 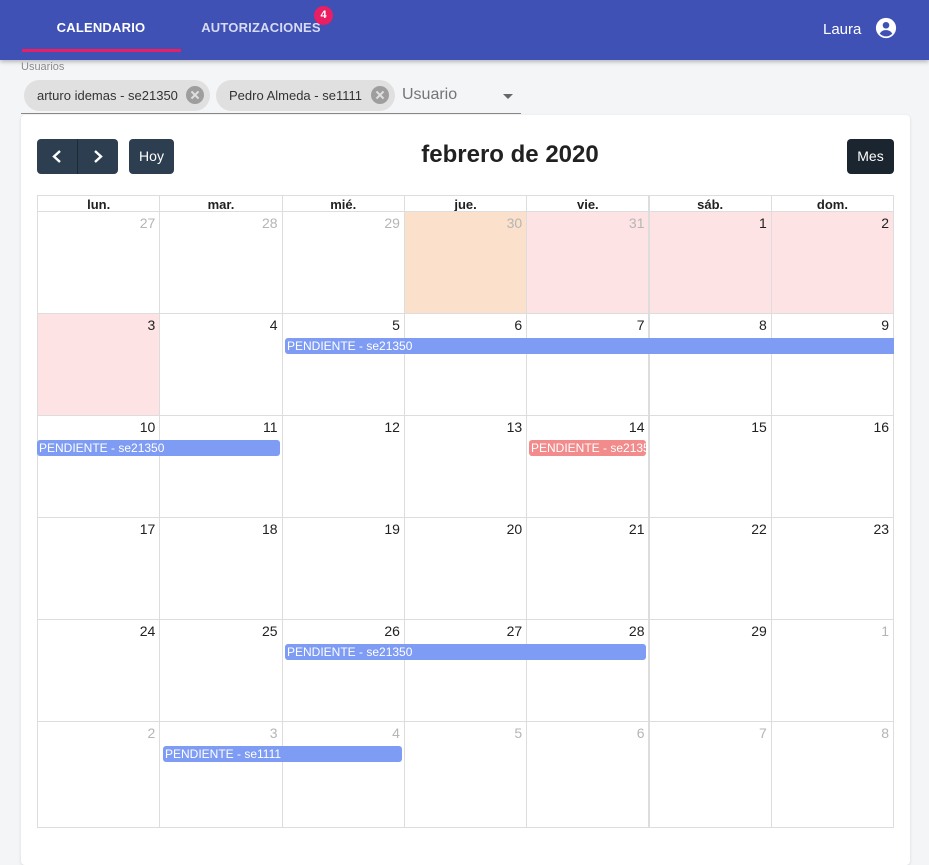 What do you see at coordinates (637, 223) in the screenshot?
I see `day-number: 31` at bounding box center [637, 223].